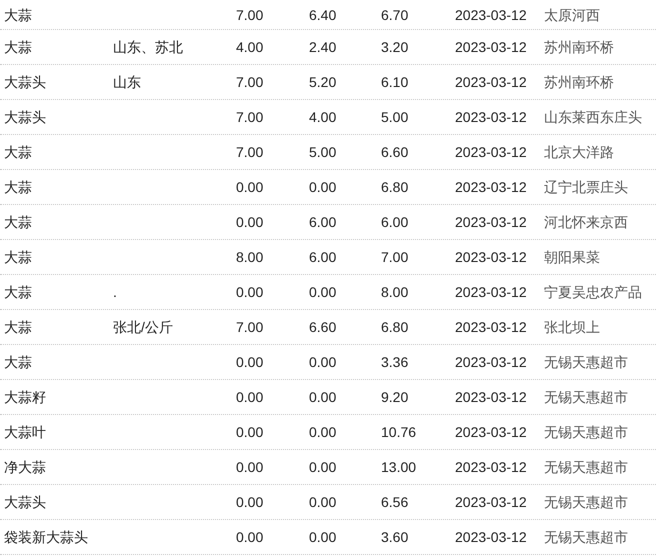  I want to click on table-cell-text: 6.10, so click(395, 82).